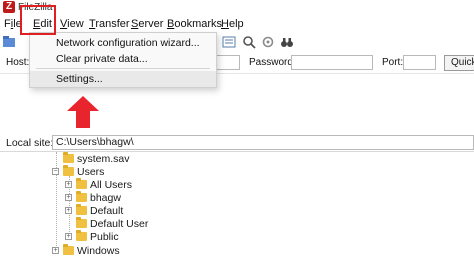 The width and height of the screenshot is (474, 261). What do you see at coordinates (68, 197) in the screenshot?
I see `expand-bhagw-icon: +` at bounding box center [68, 197].